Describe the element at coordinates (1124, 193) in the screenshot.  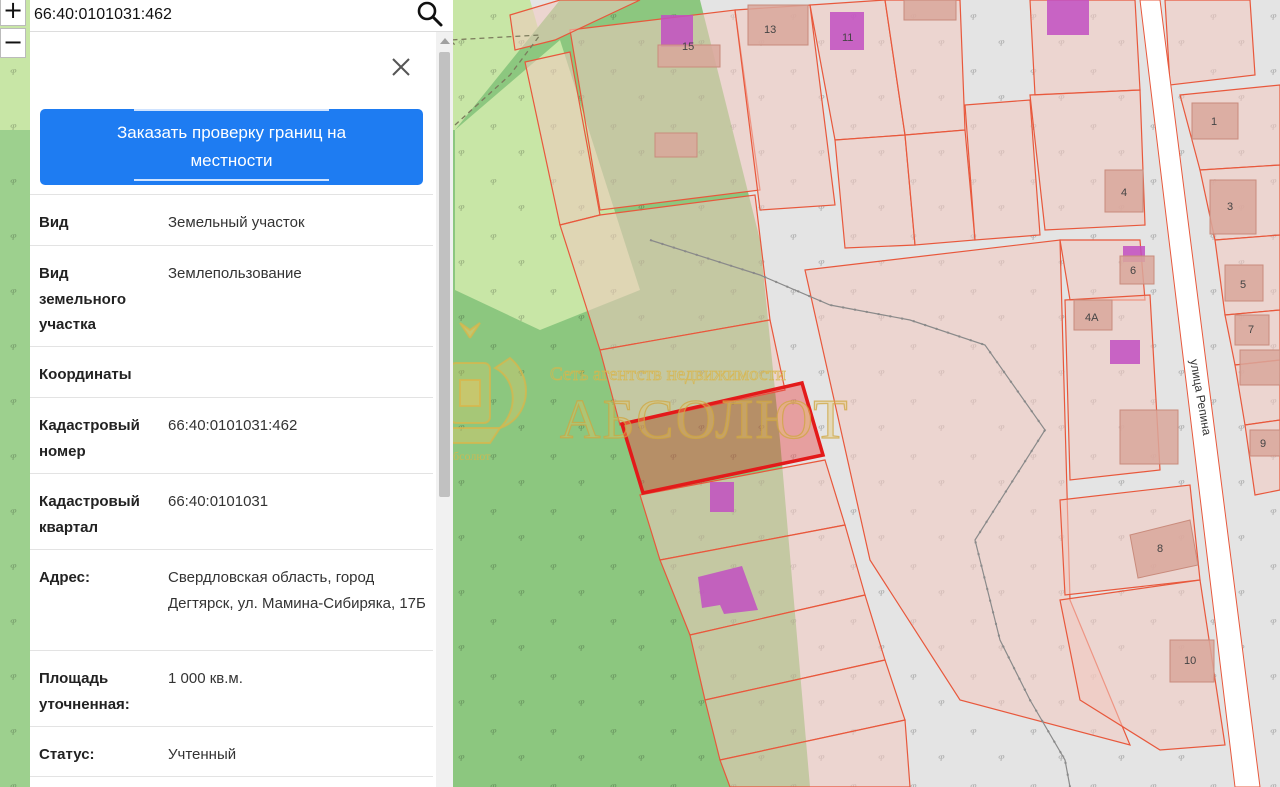
I see `house-number: 4` at that location.